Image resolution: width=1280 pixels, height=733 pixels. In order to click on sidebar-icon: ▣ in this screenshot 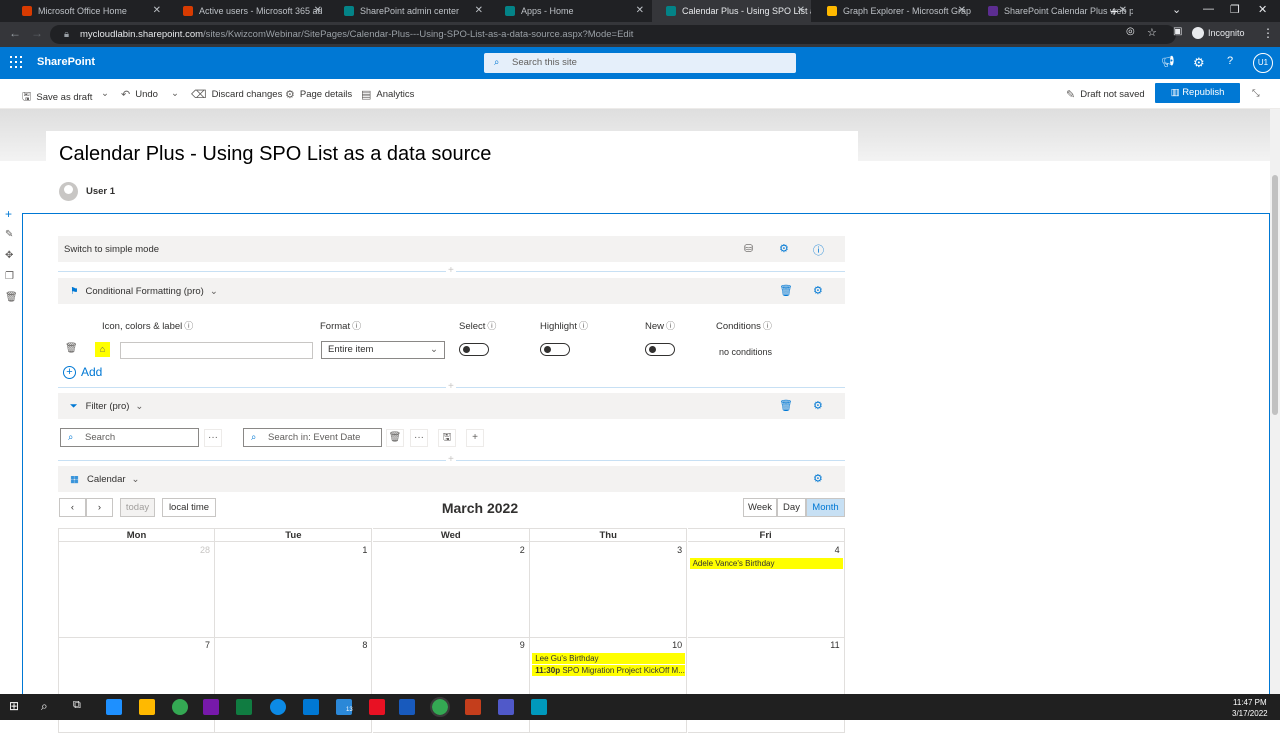, I will do `click(1177, 31)`.